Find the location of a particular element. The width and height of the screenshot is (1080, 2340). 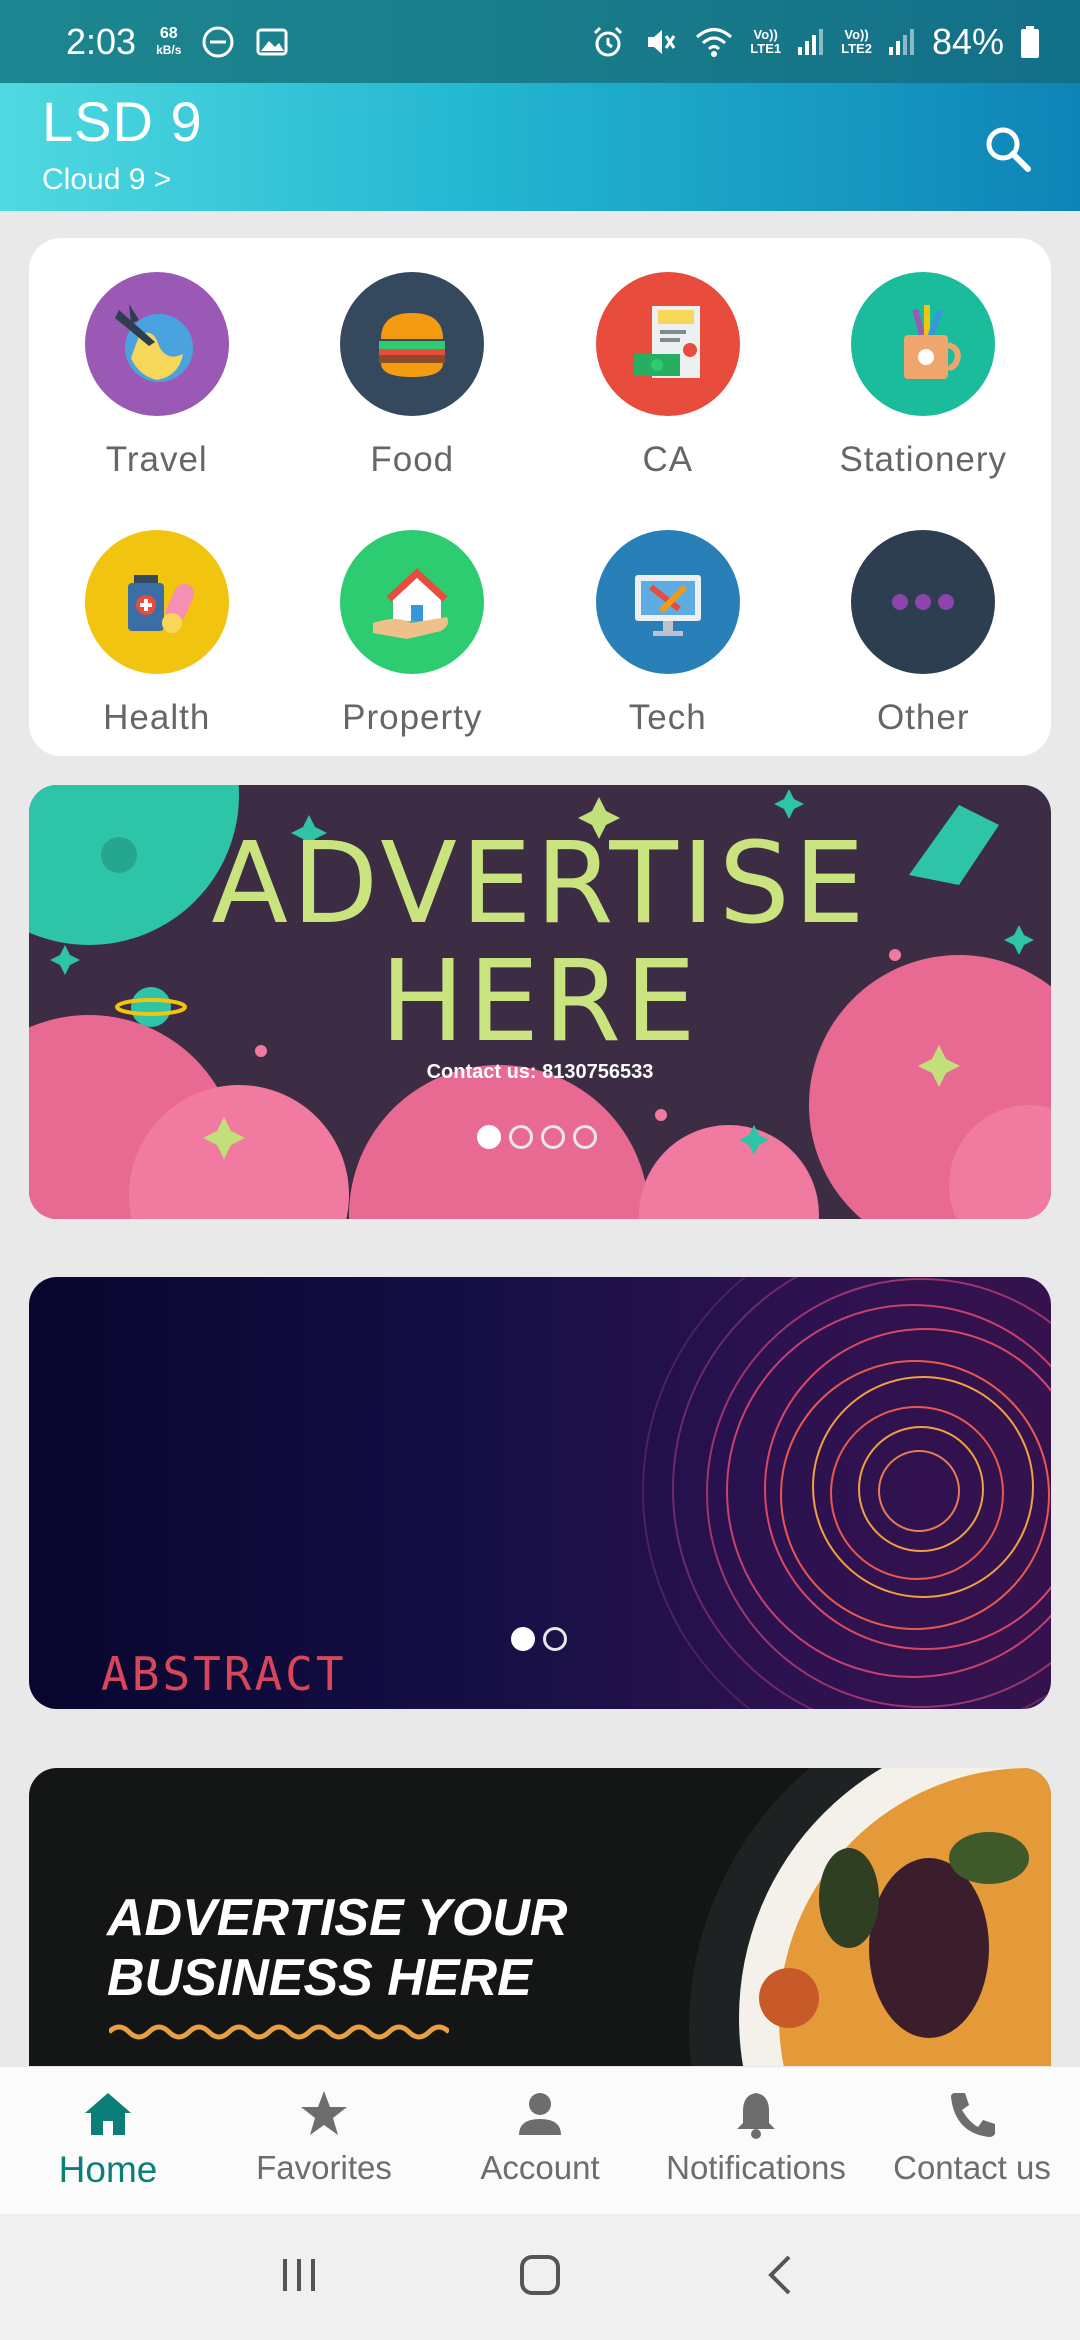

food-icon is located at coordinates (412, 344).